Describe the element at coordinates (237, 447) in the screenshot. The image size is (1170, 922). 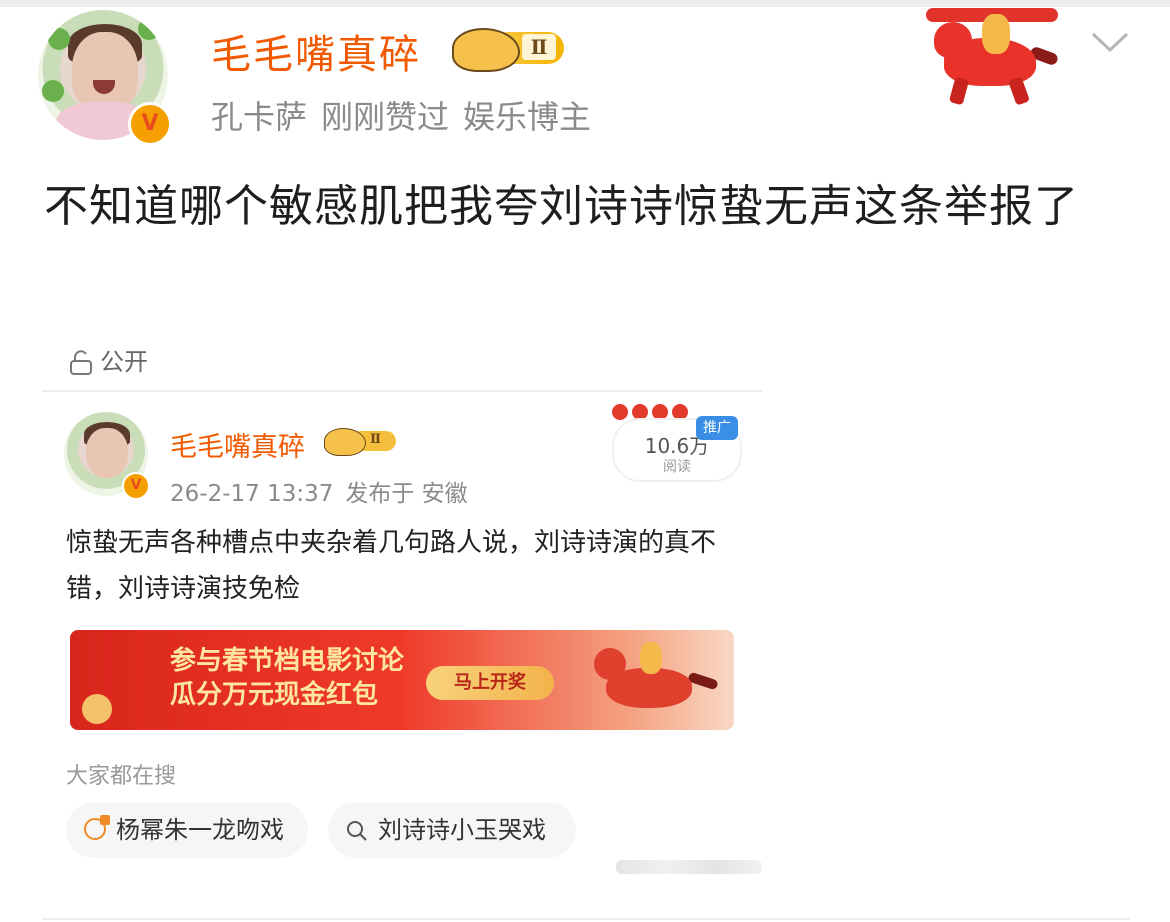
I see `inner-author-name: 毛毛嘴真碎` at that location.